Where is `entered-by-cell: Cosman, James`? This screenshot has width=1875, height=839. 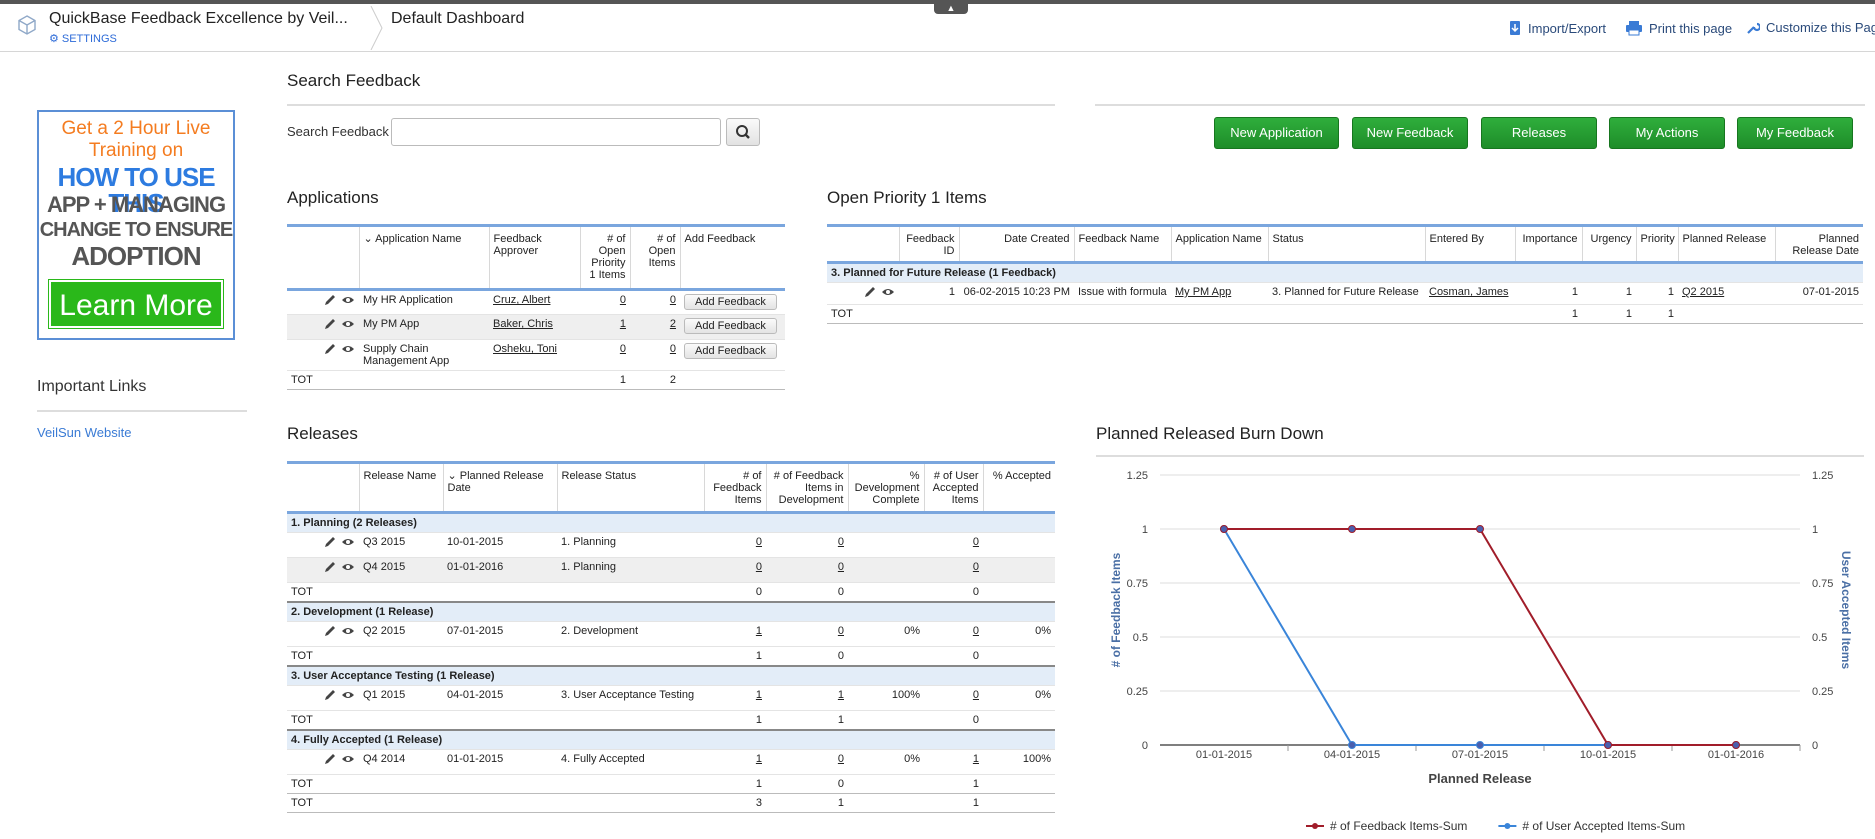 entered-by-cell: Cosman, James is located at coordinates (1470, 293).